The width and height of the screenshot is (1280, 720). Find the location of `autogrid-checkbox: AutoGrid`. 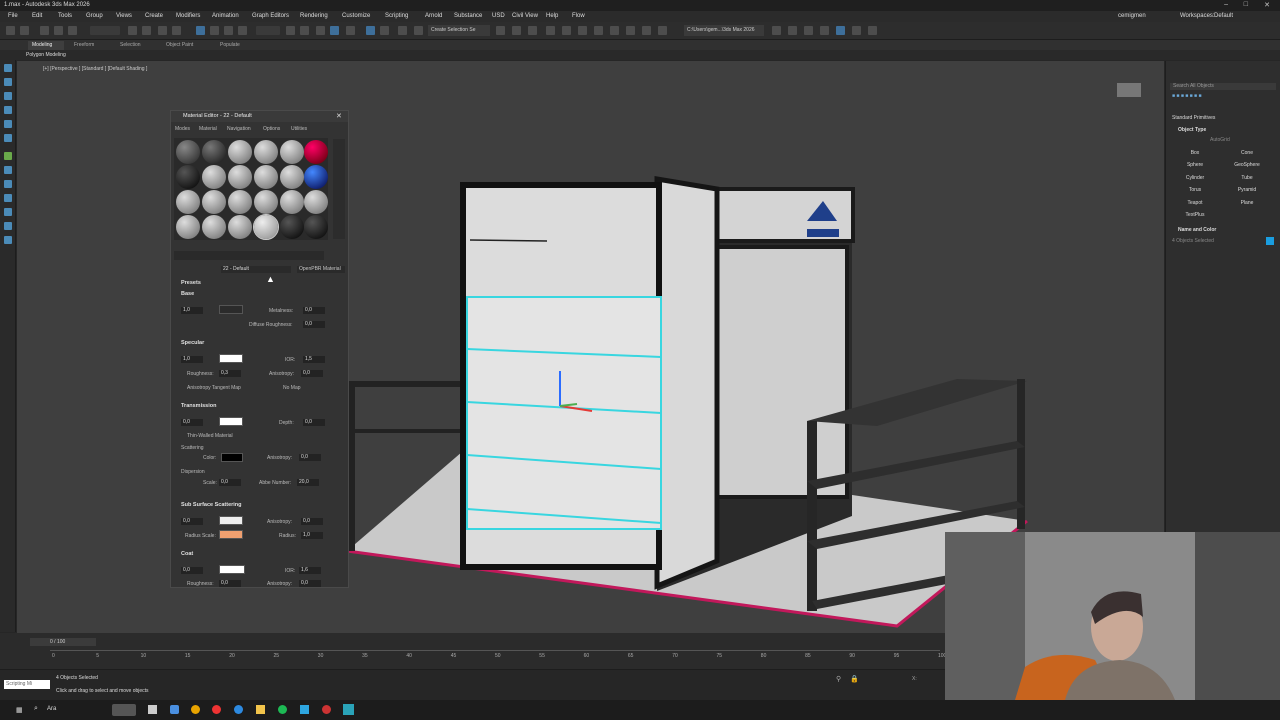

autogrid-checkbox: AutoGrid is located at coordinates (1220, 140).